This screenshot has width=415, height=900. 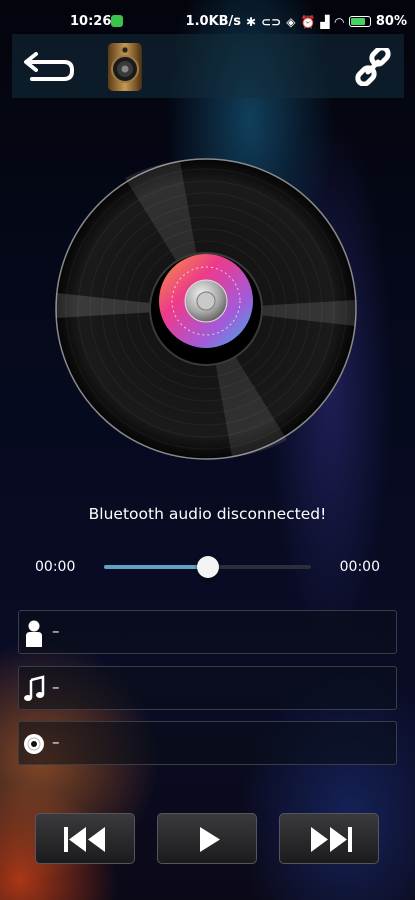 What do you see at coordinates (55, 567) in the screenshot?
I see `current-time: 00:00` at bounding box center [55, 567].